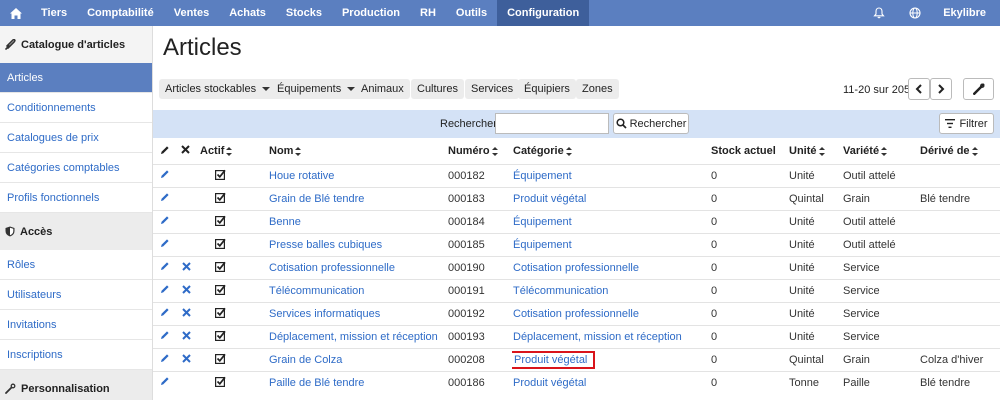  Describe the element at coordinates (480, 151) in the screenshot. I see `column-numero: Numéro` at that location.